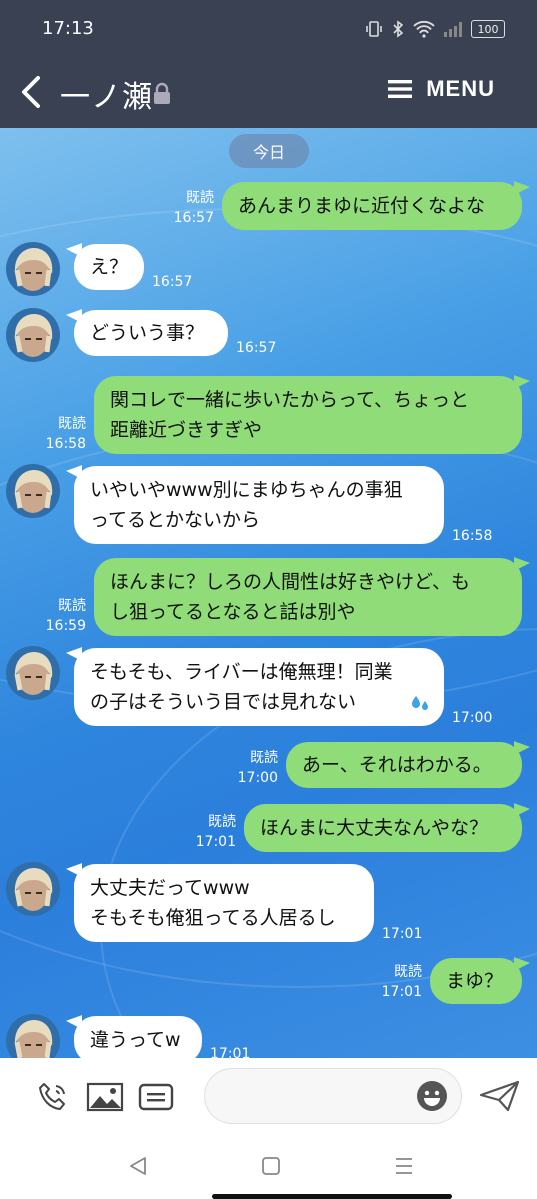 This screenshot has height=1199, width=537. What do you see at coordinates (400, 89) in the screenshot?
I see `hamburger-icon` at bounding box center [400, 89].